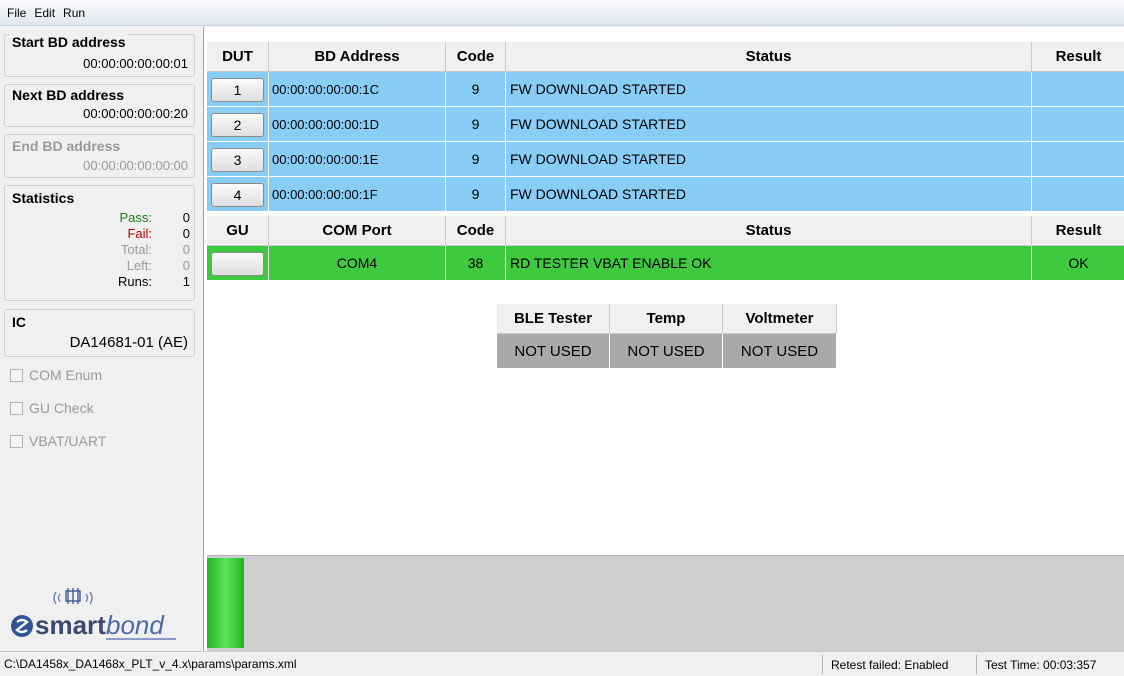 This screenshot has width=1124, height=676. Describe the element at coordinates (68, 95) in the screenshot. I see `next-bd-title: Next BD address` at that location.